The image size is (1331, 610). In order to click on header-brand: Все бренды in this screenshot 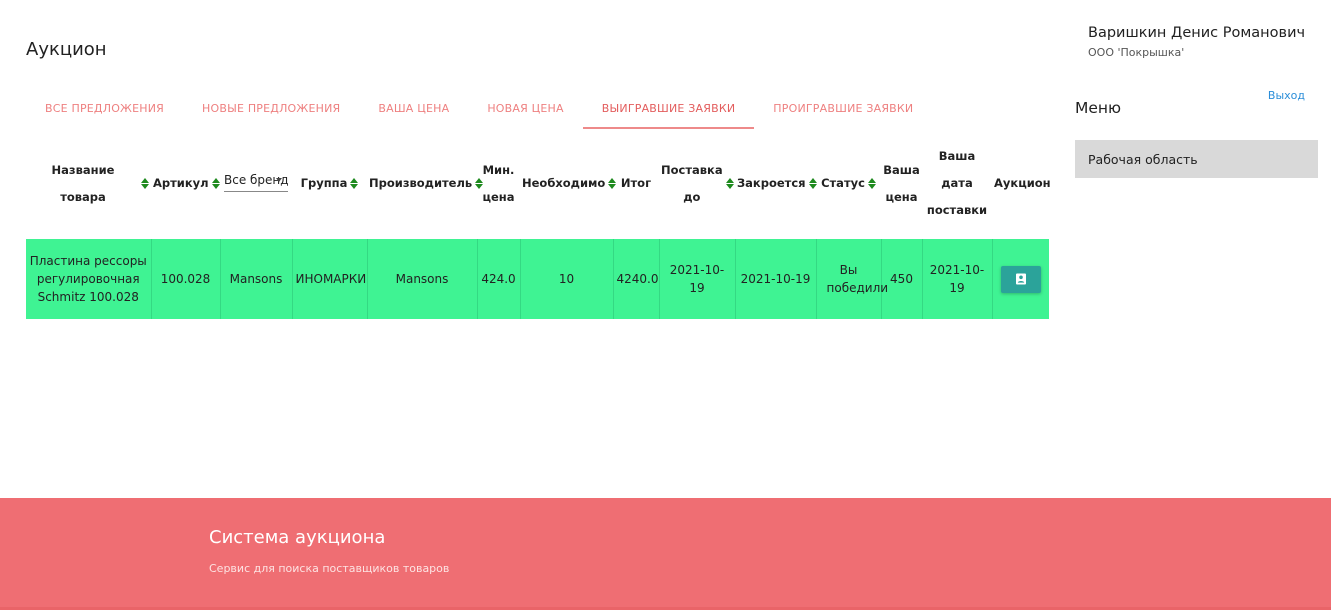, I will do `click(256, 183)`.